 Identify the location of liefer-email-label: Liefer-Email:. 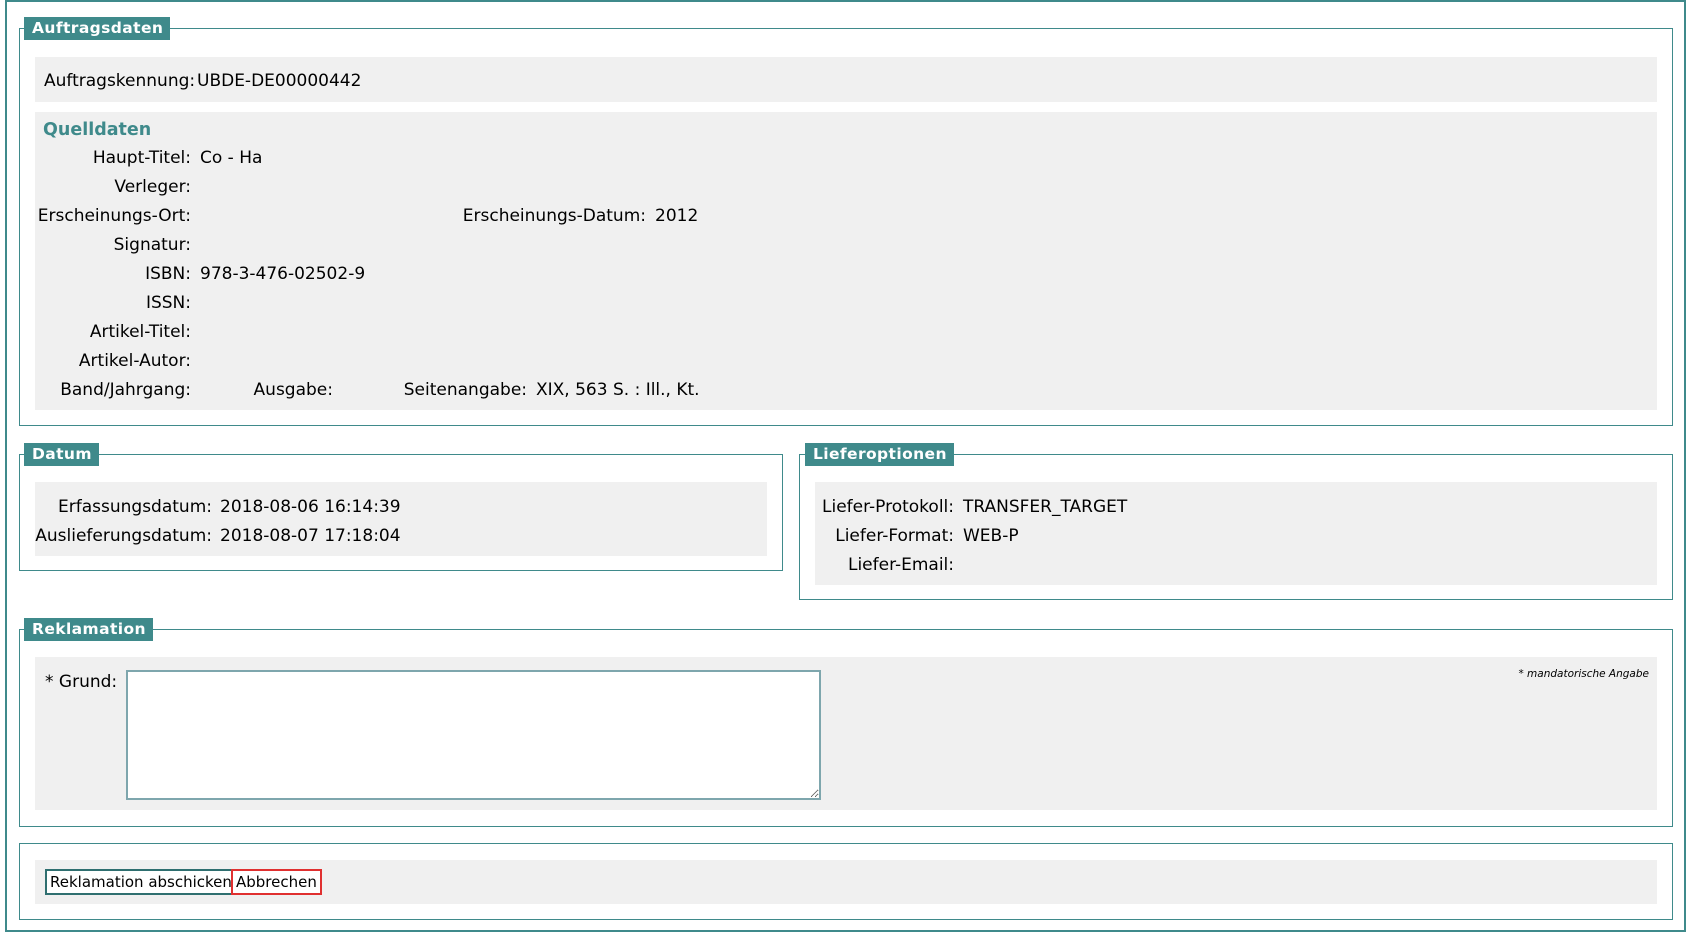
(900, 565).